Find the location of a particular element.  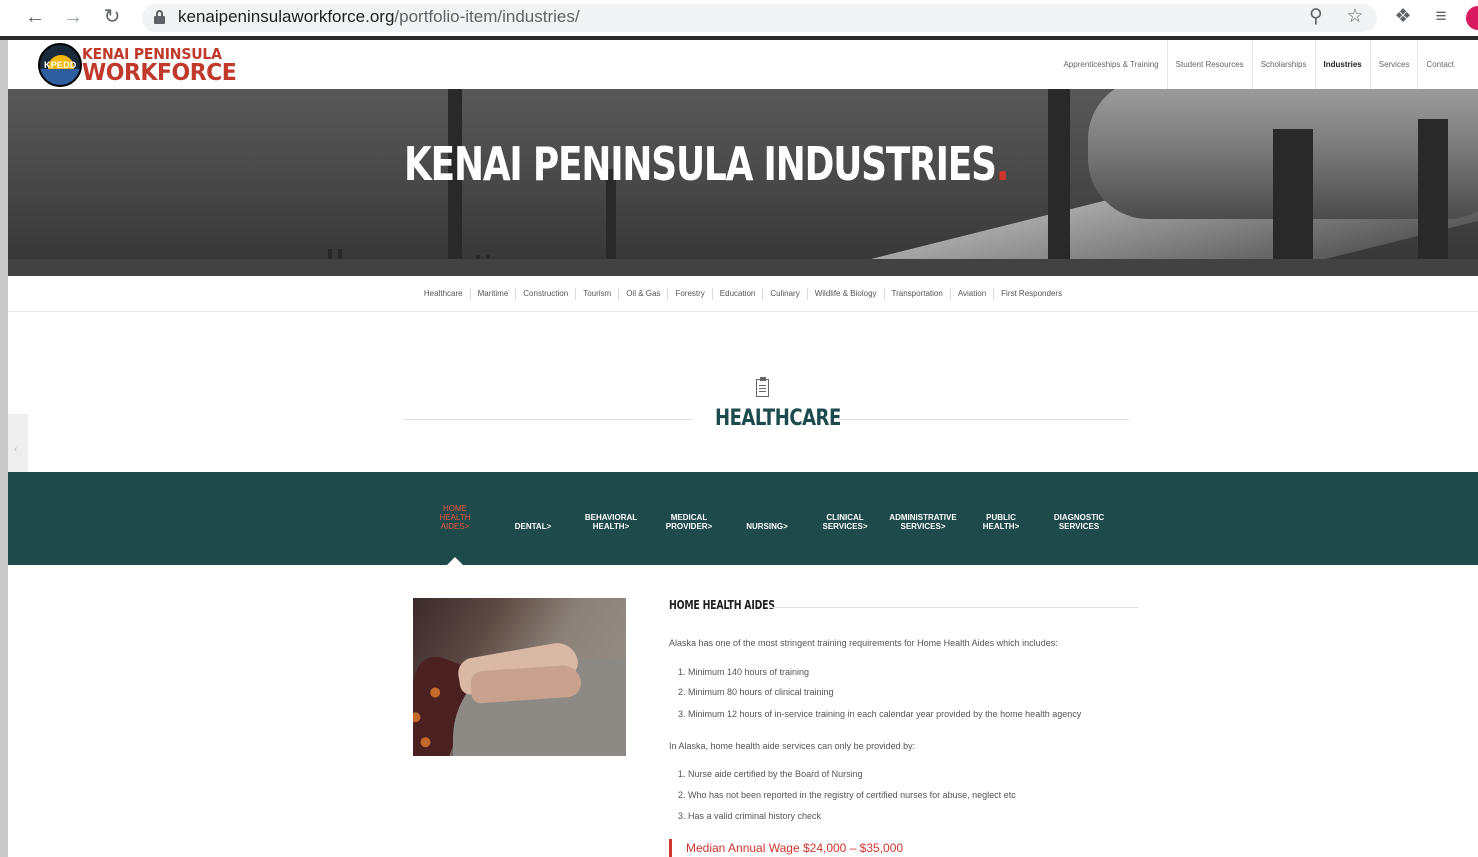

tab-label-line: HEALTH is located at coordinates (455, 517).